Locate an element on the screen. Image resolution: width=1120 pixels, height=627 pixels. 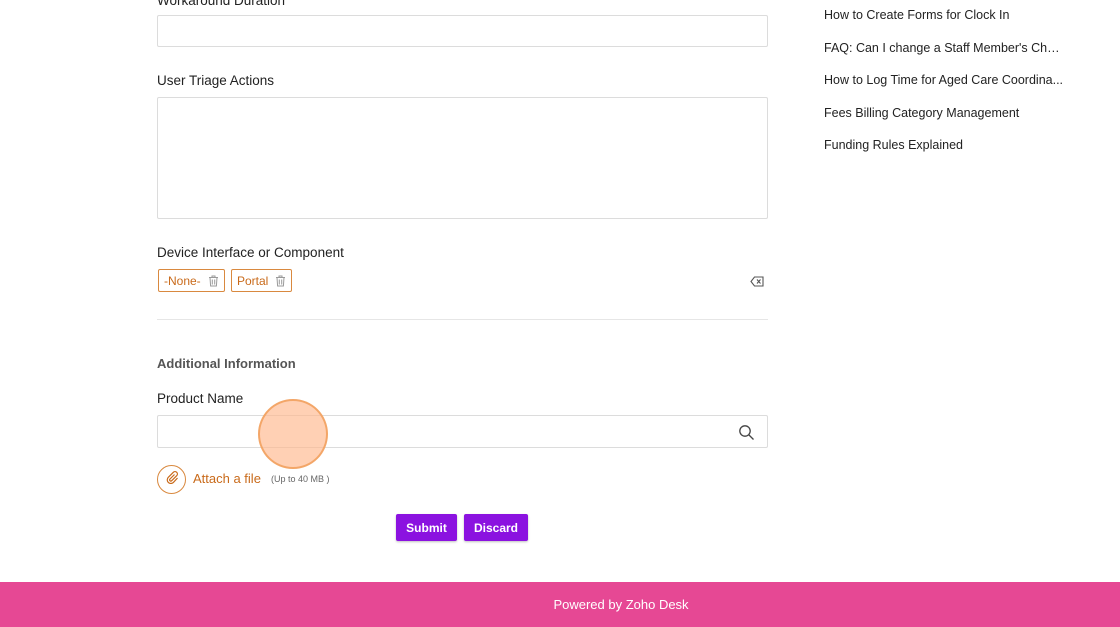
attach-size-limit: (Up to 40 MB ) is located at coordinates (300, 479).